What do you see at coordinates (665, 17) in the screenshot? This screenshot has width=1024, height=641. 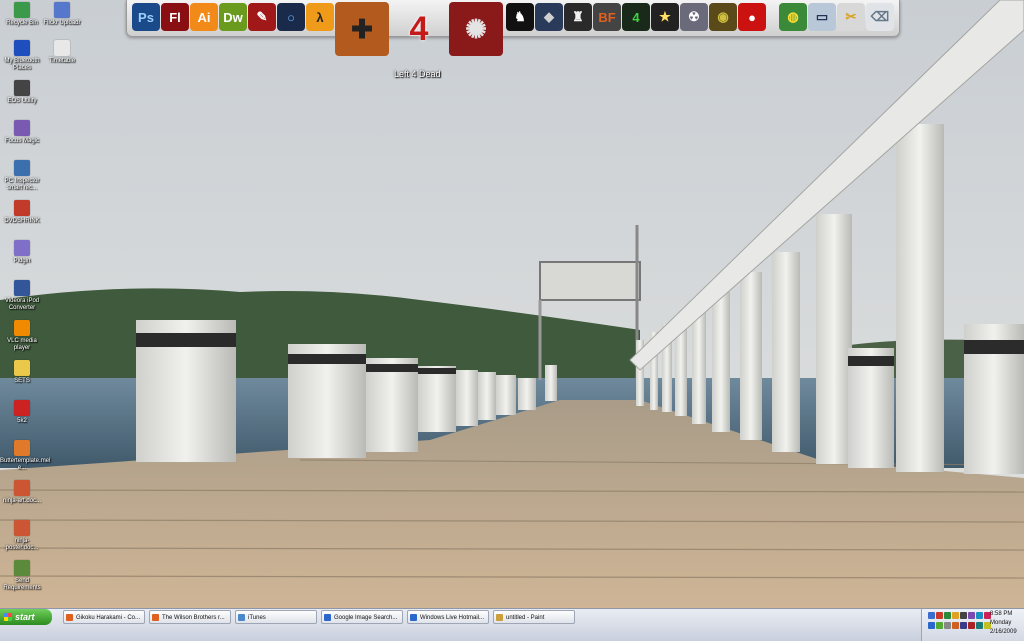 I see `starcraft-2-icon: ★` at bounding box center [665, 17].